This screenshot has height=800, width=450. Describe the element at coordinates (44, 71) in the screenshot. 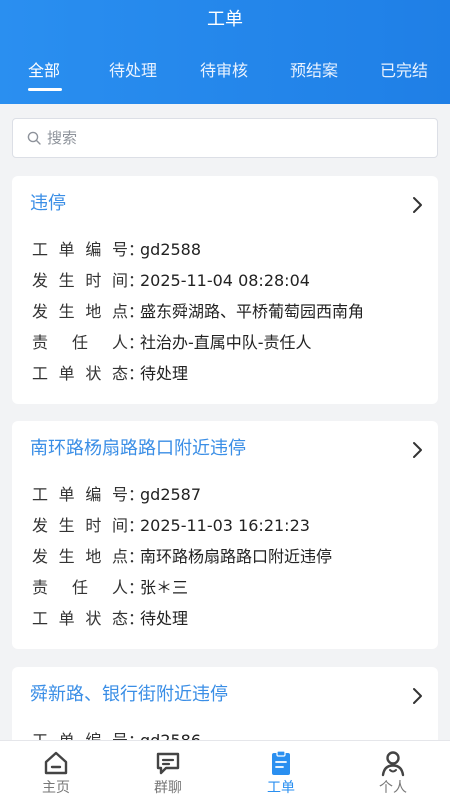

I see `tab-all: 全部` at that location.